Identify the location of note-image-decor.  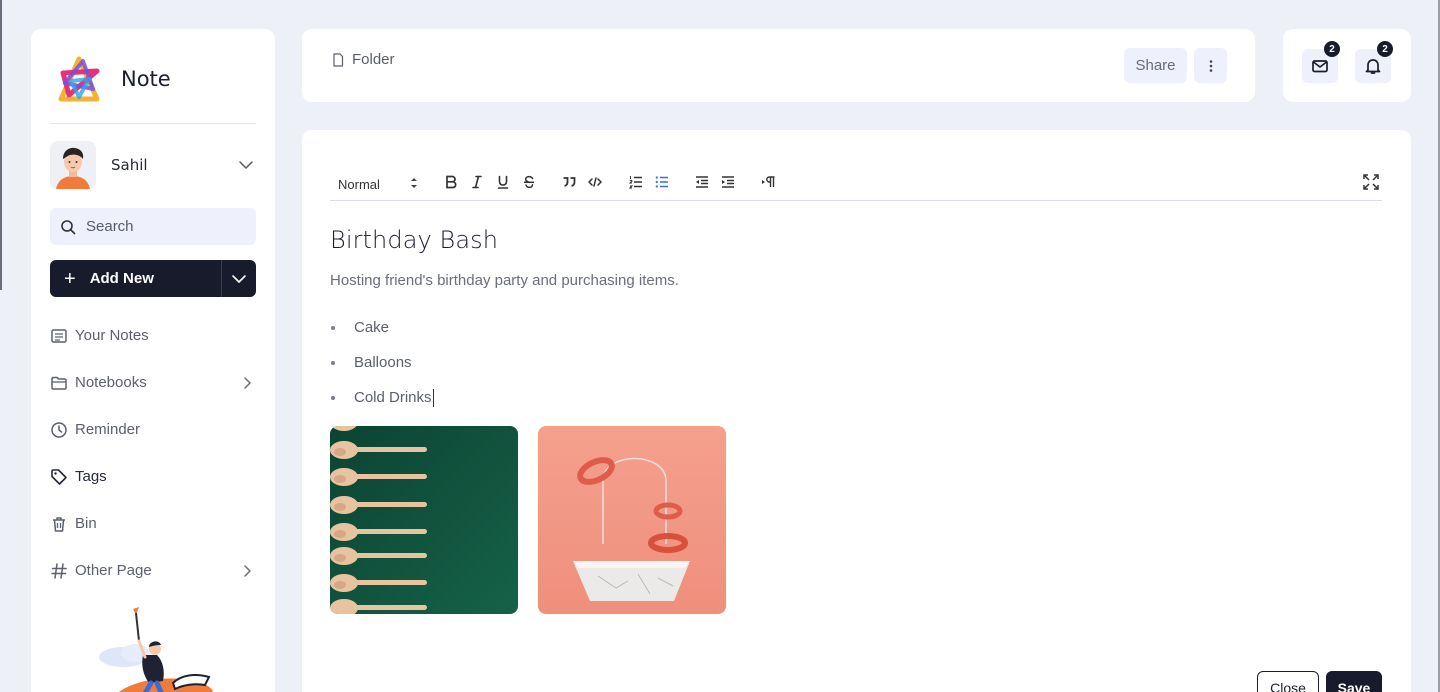
(632, 520).